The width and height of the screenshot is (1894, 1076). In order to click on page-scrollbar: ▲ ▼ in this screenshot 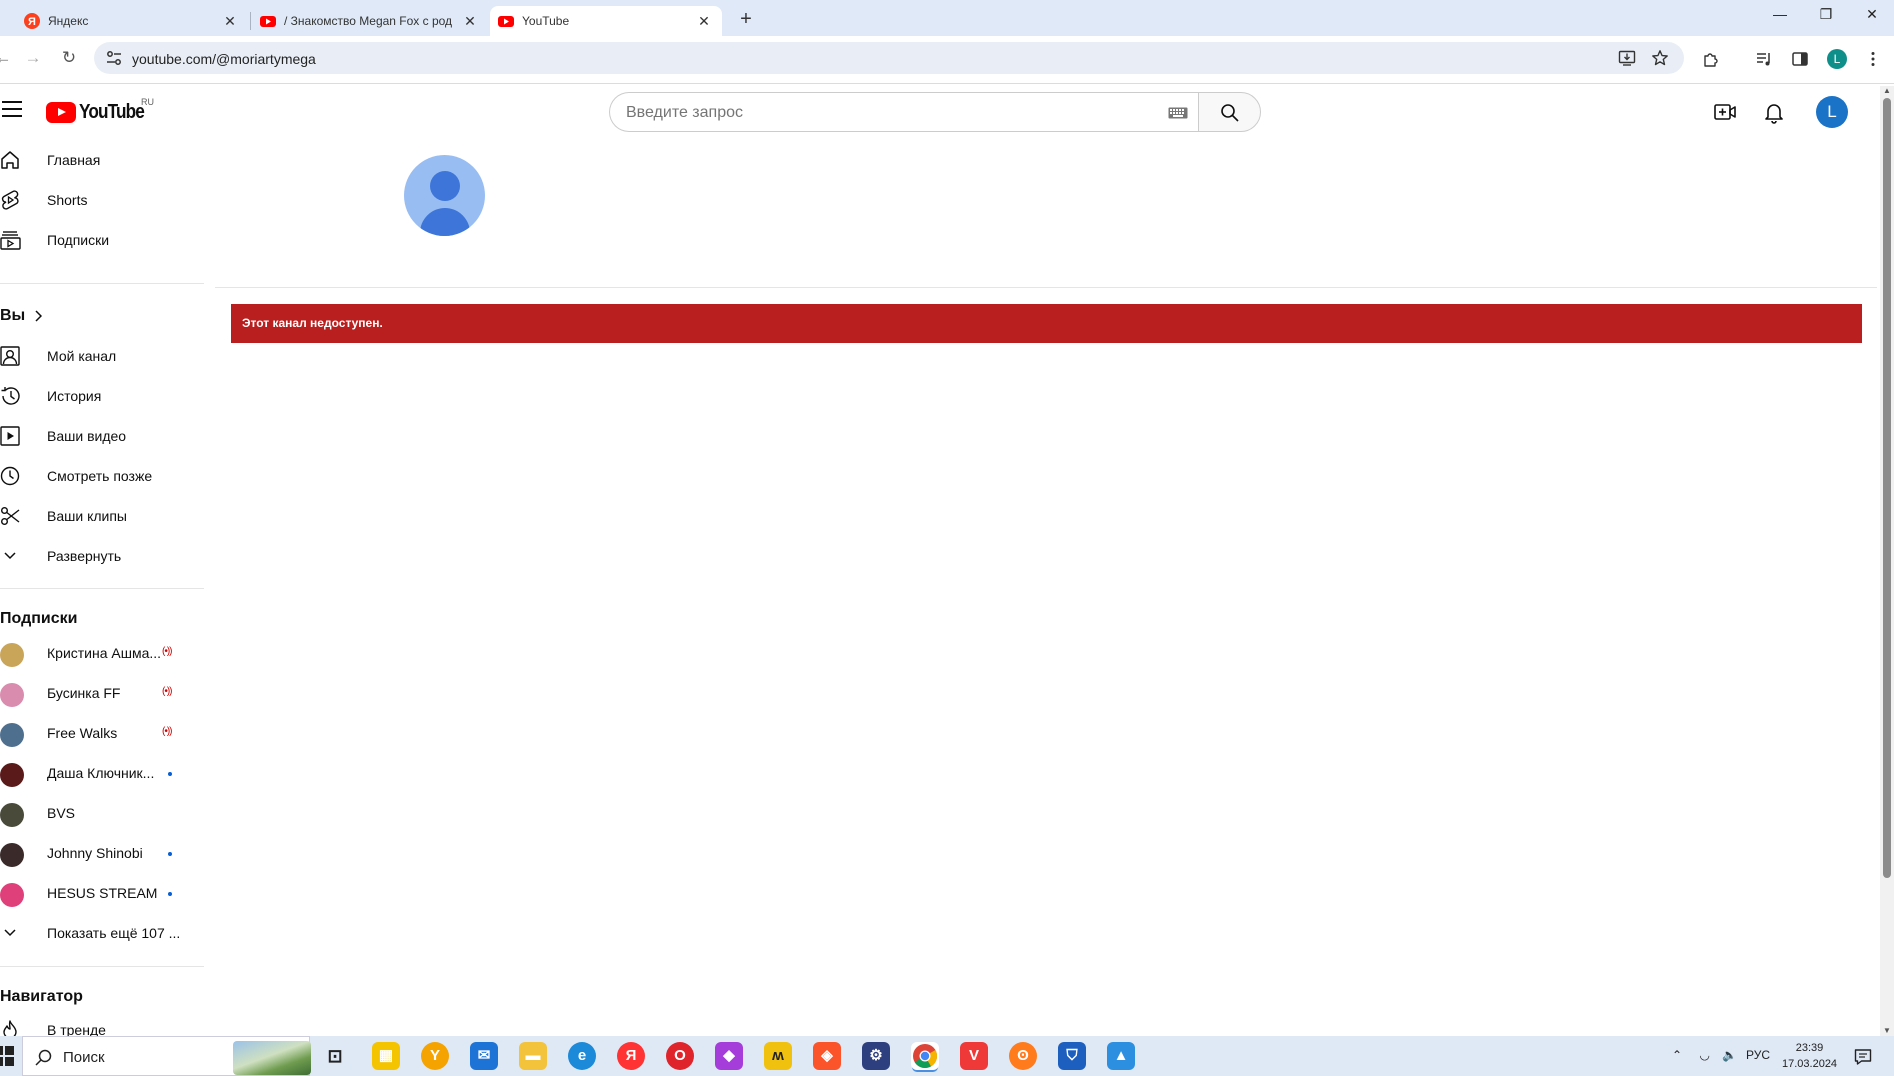, I will do `click(1887, 561)`.